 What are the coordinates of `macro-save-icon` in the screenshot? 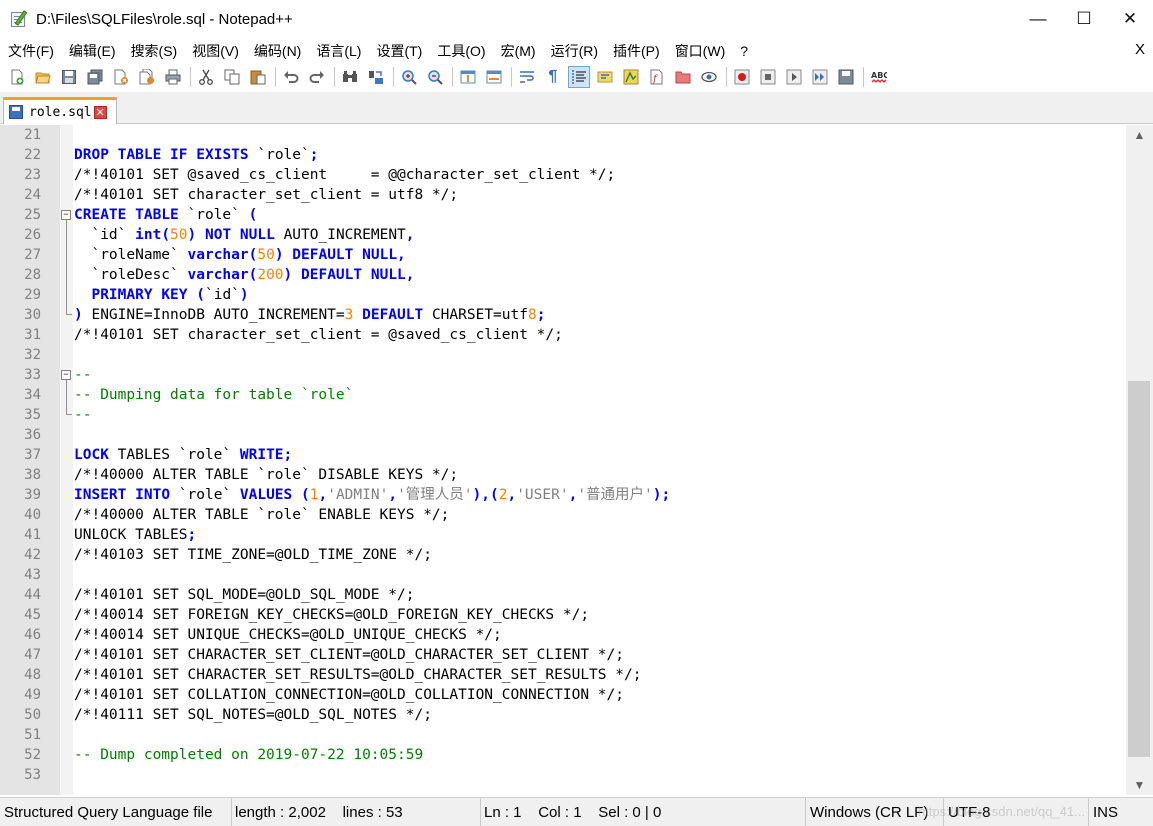 It's located at (846, 77).